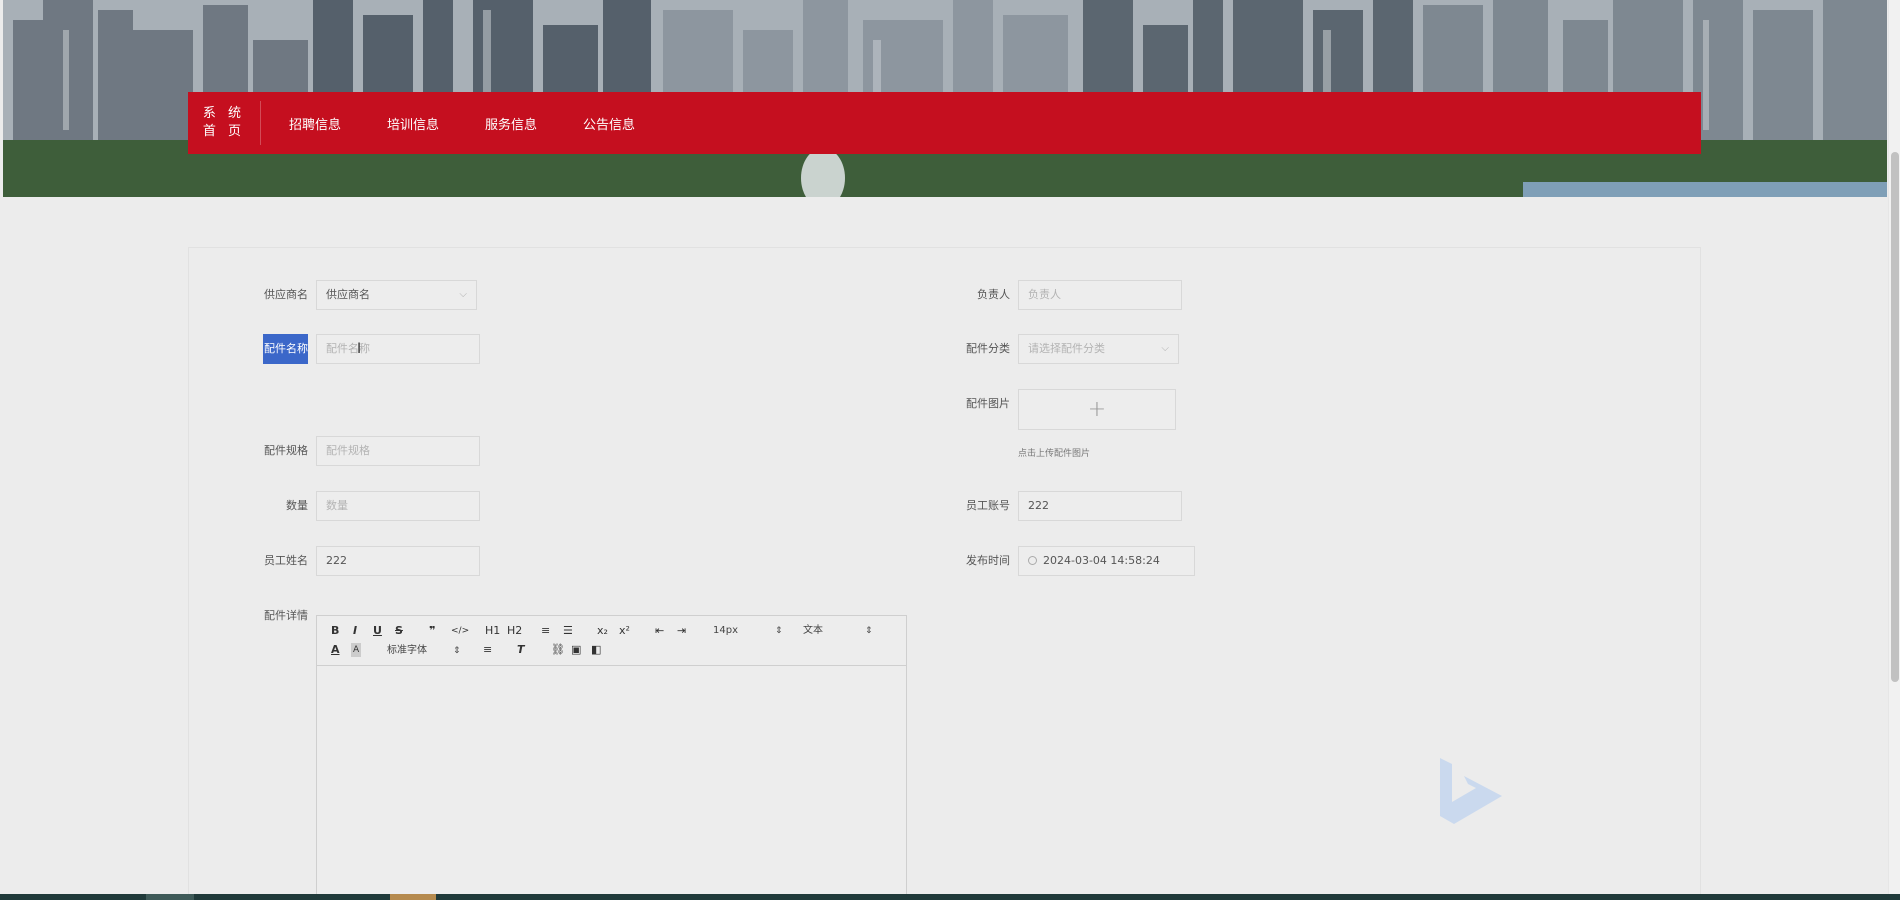  I want to click on quantity-label: 数量, so click(297, 505).